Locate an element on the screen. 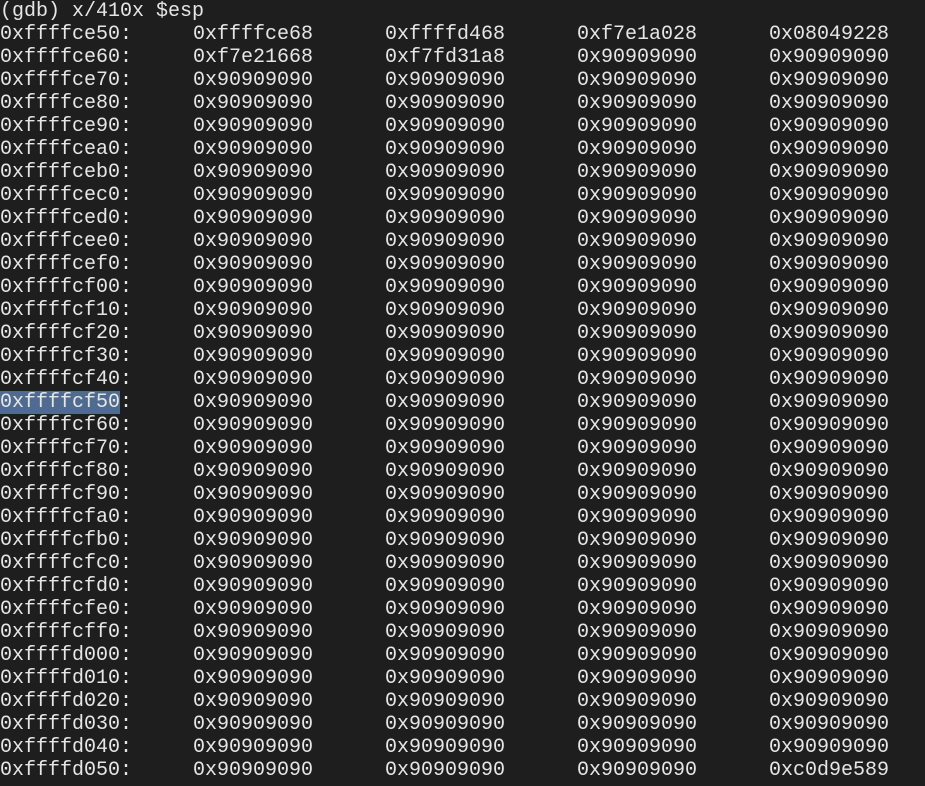 This screenshot has width=925, height=786. memory-address: 0xffffcef0: is located at coordinates (66, 264).